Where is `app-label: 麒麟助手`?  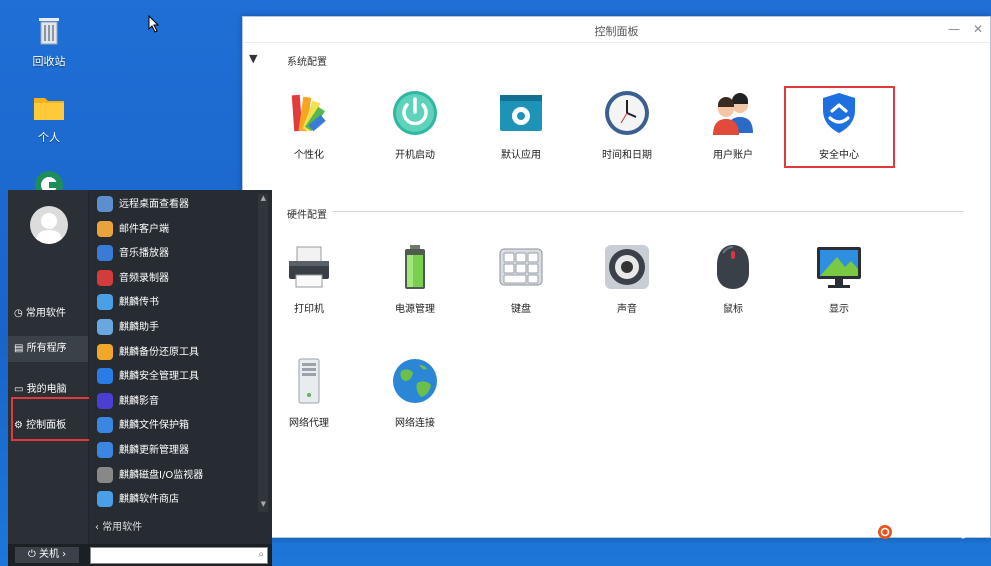
app-label: 麒麟助手 is located at coordinates (139, 327).